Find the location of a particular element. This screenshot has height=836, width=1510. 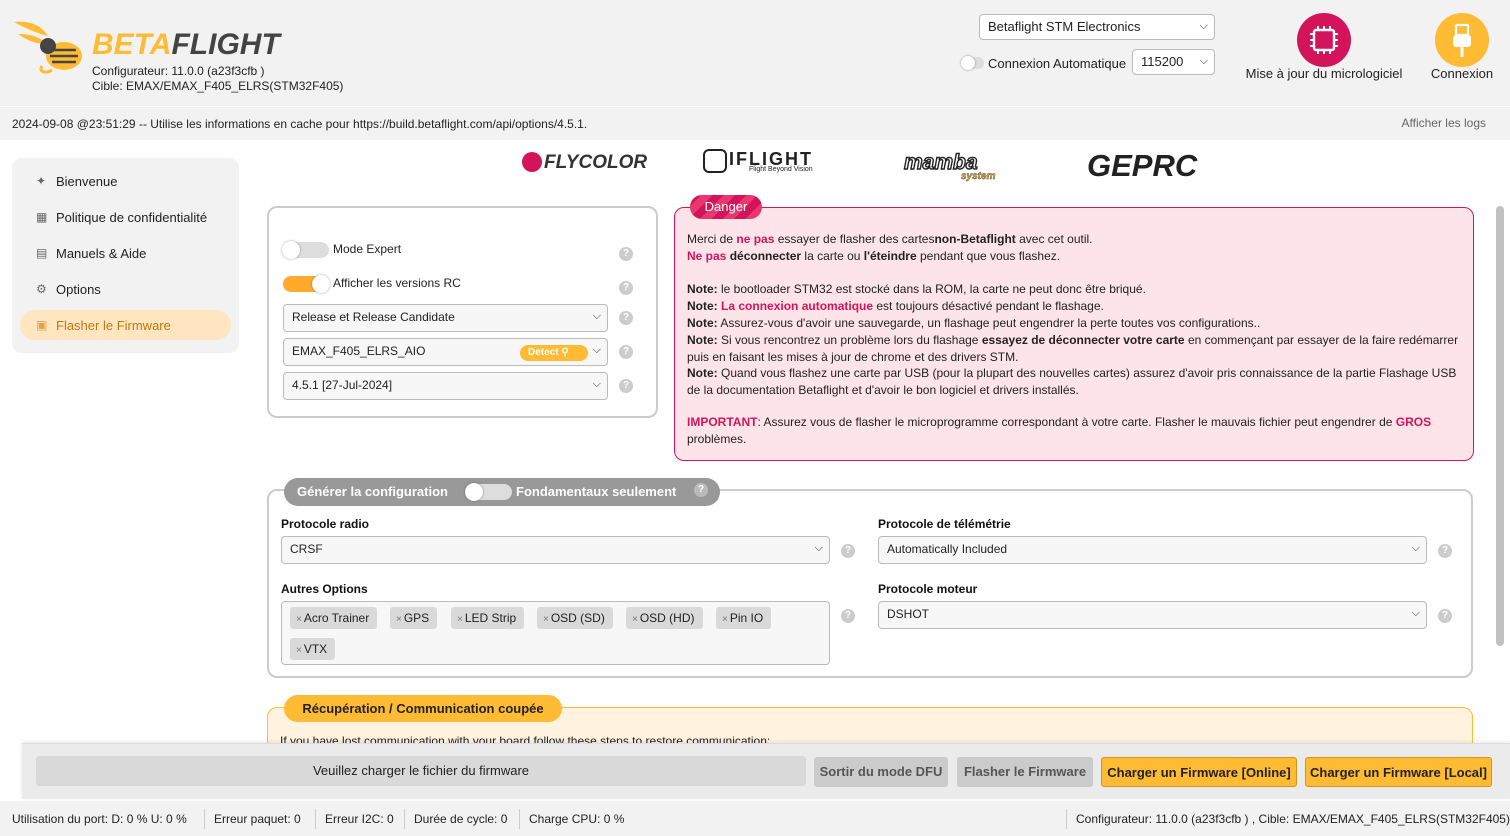

option-tag: × GPS is located at coordinates (414, 618).